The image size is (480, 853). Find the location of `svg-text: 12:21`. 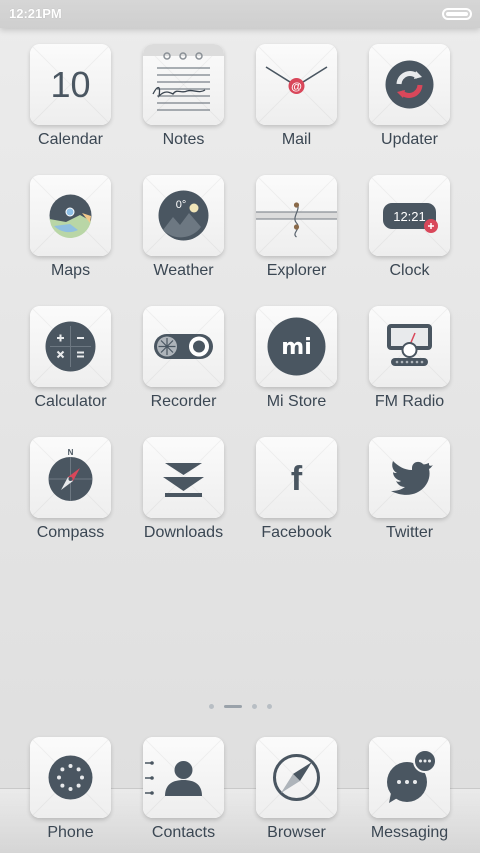

svg-text: 12:21 is located at coordinates (409, 216).